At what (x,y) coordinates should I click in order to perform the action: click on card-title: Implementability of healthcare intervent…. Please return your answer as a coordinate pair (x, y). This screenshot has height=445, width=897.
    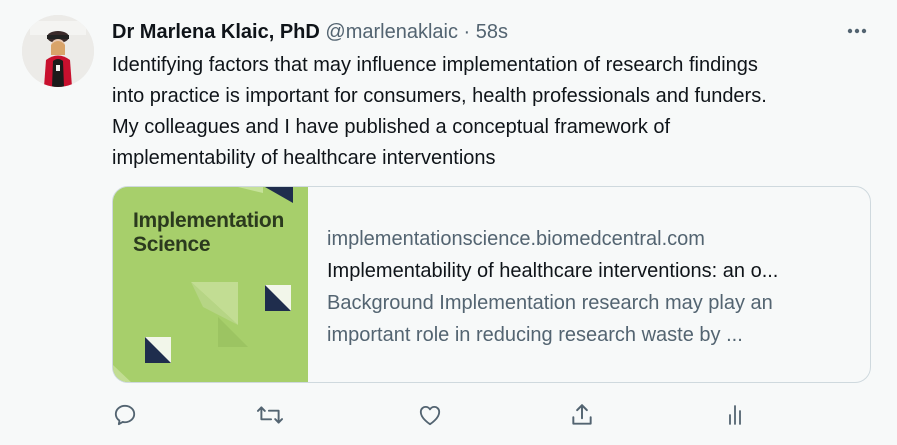
    Looking at the image, I should click on (553, 271).